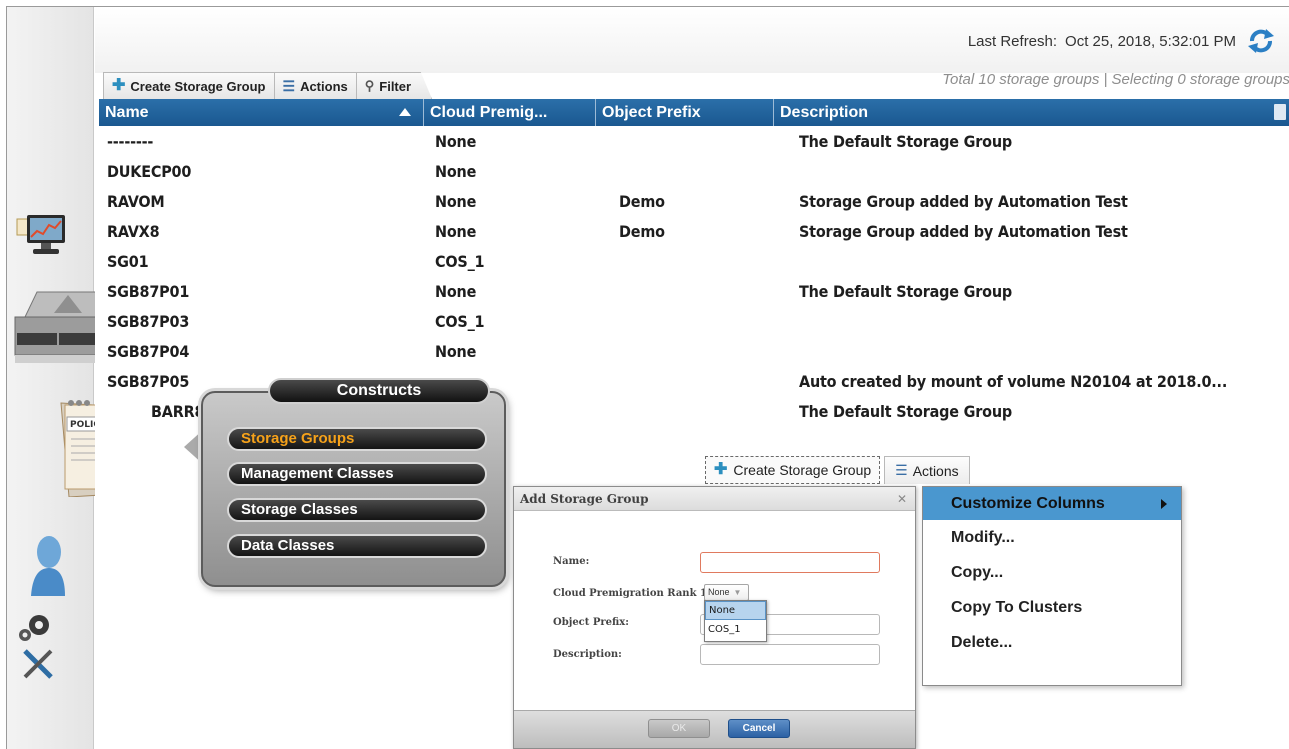  I want to click on table-row: SGB87P03 COS_1, so click(694, 321).